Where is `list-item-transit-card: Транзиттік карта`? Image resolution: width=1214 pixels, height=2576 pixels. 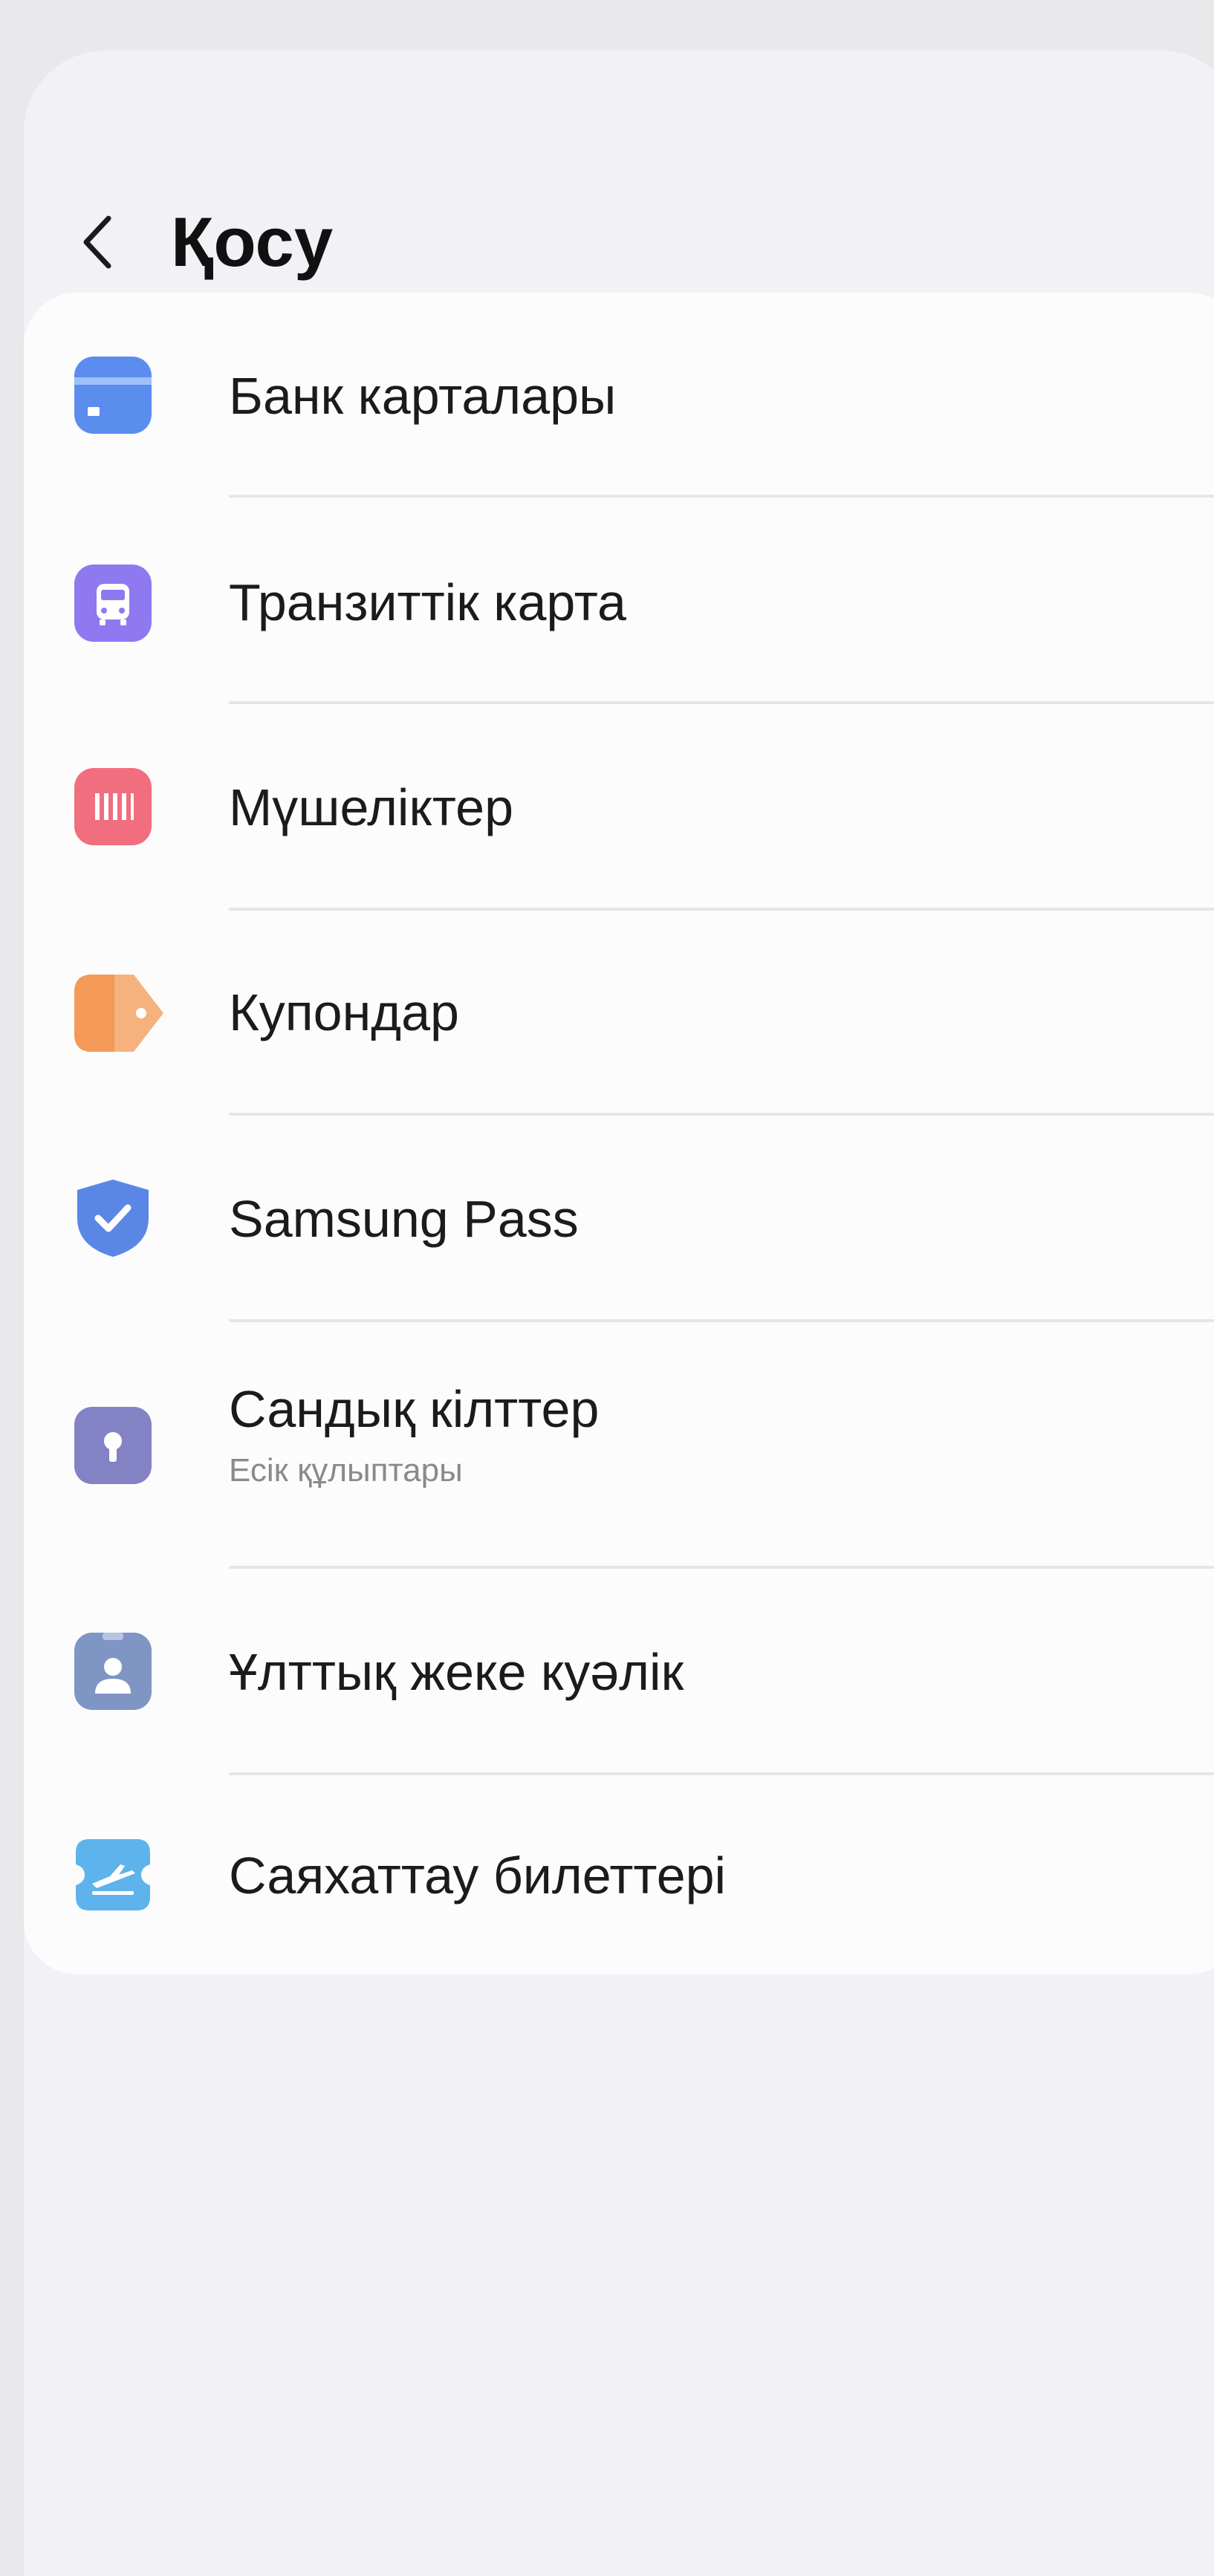 list-item-transit-card: Транзиттік карта is located at coordinates (619, 601).